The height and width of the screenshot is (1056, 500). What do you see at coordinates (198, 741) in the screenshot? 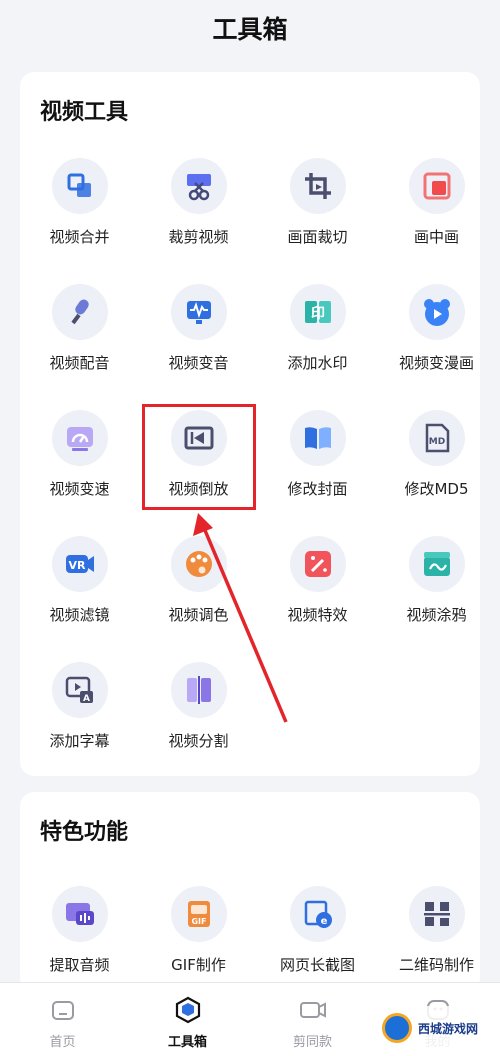
I see `tool-label: 视频分割` at bounding box center [198, 741].